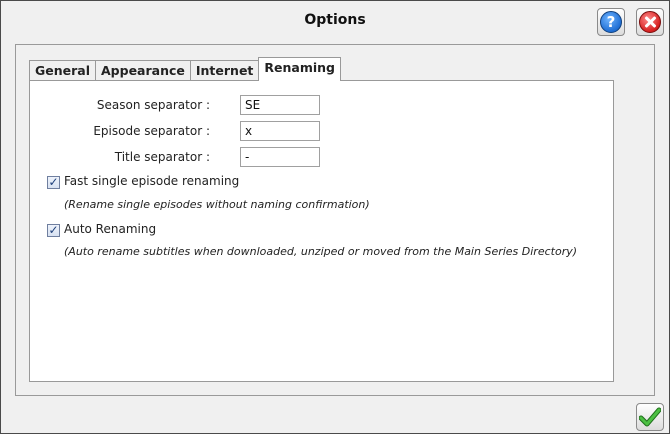 Image resolution: width=670 pixels, height=434 pixels. Describe the element at coordinates (153, 105) in the screenshot. I see `season-separator-label: Season separator :` at that location.